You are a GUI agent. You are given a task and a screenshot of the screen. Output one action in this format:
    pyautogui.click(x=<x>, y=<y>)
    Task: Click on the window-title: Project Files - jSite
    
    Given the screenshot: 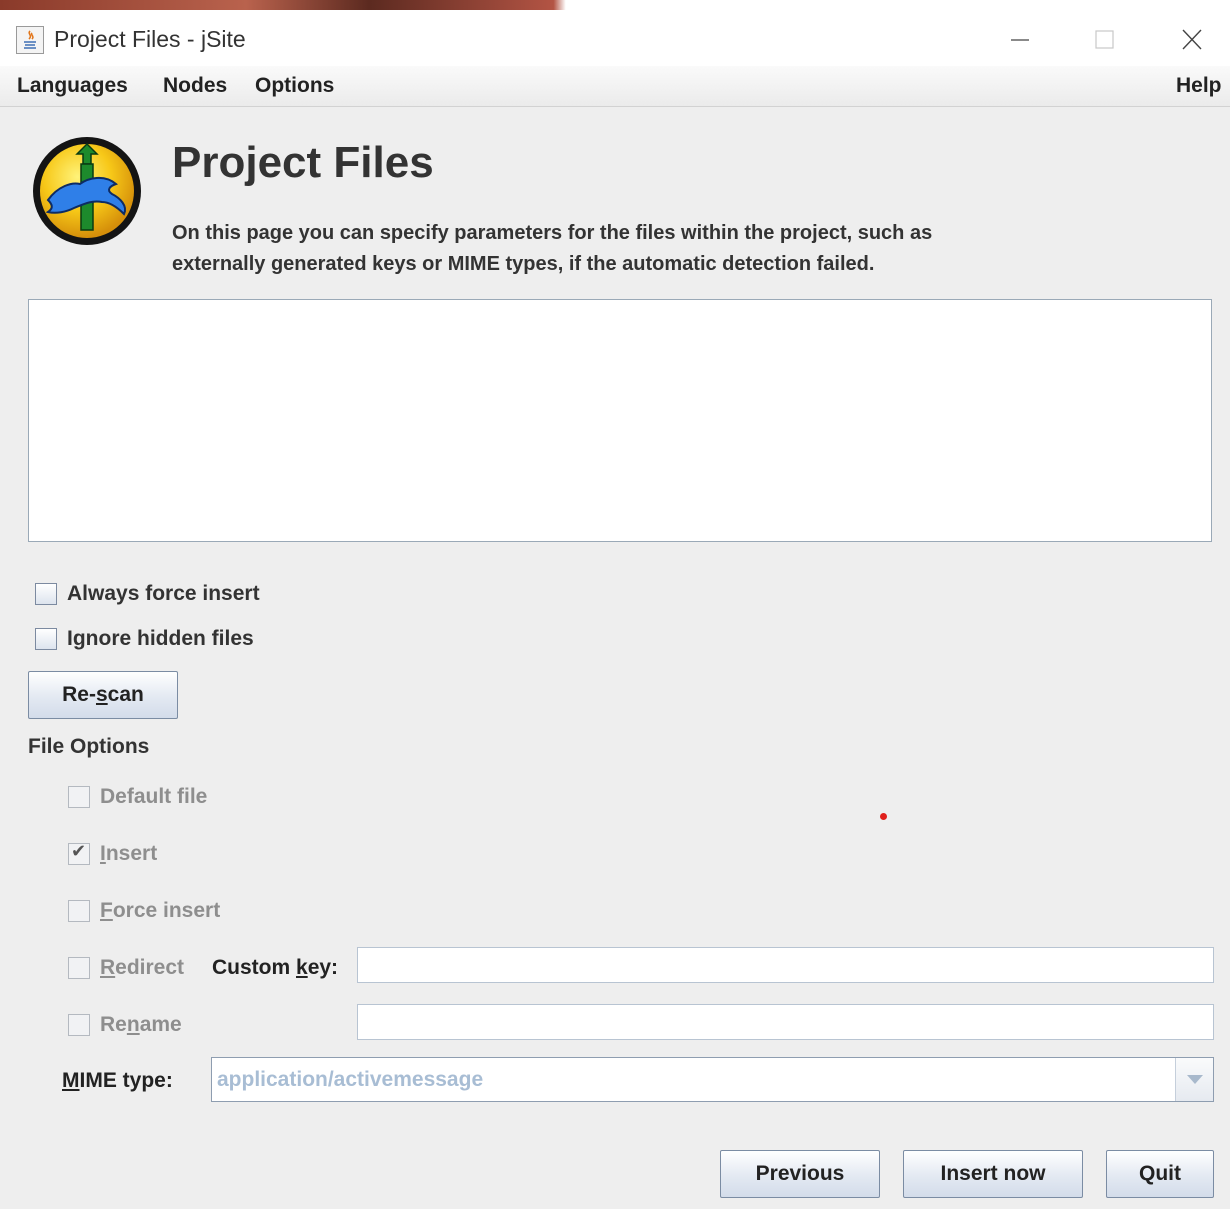 What is the action you would take?
    pyautogui.click(x=150, y=39)
    